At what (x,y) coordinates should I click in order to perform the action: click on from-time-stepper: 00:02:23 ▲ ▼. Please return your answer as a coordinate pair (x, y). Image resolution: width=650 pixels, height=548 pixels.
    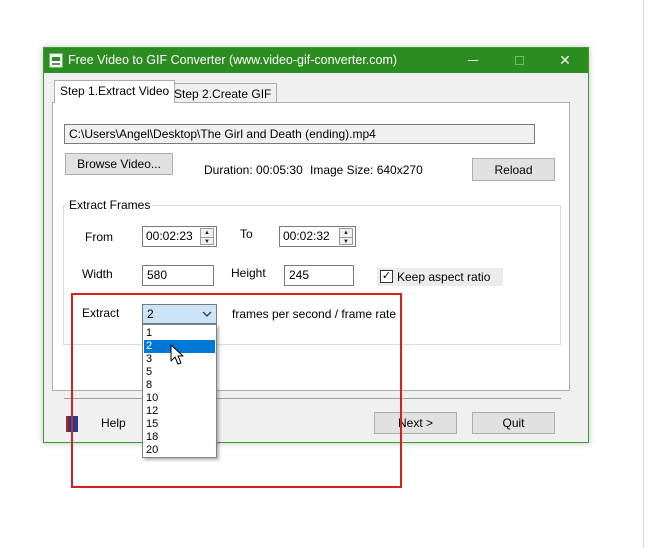
    Looking at the image, I should click on (179, 236).